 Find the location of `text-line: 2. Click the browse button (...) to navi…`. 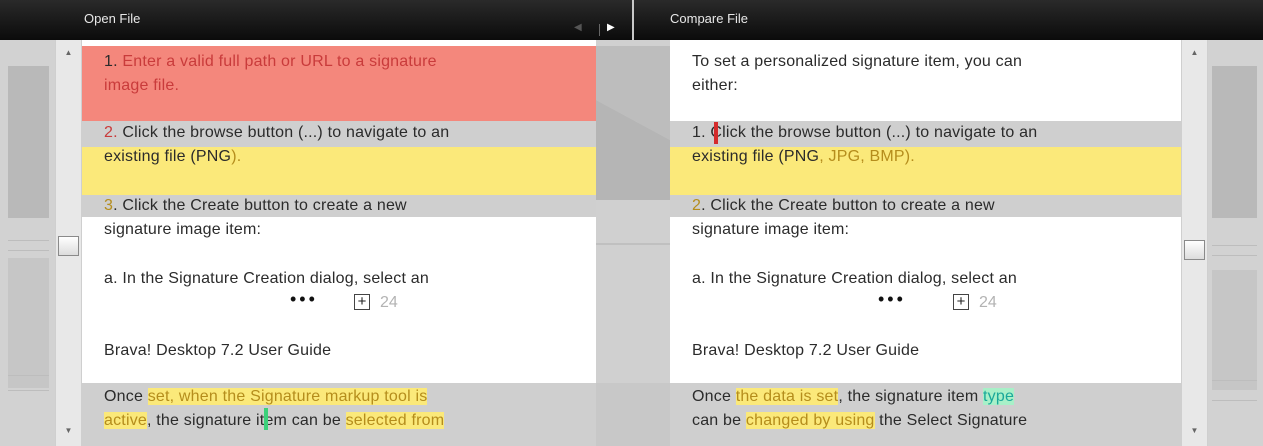

text-line: 2. Click the browse button (...) to navi… is located at coordinates (276, 132).